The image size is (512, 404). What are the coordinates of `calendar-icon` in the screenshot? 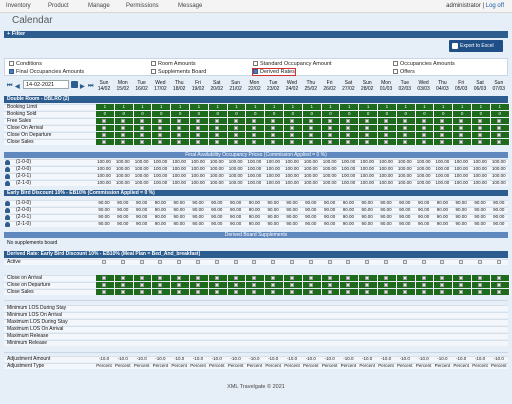 It's located at (74, 84).